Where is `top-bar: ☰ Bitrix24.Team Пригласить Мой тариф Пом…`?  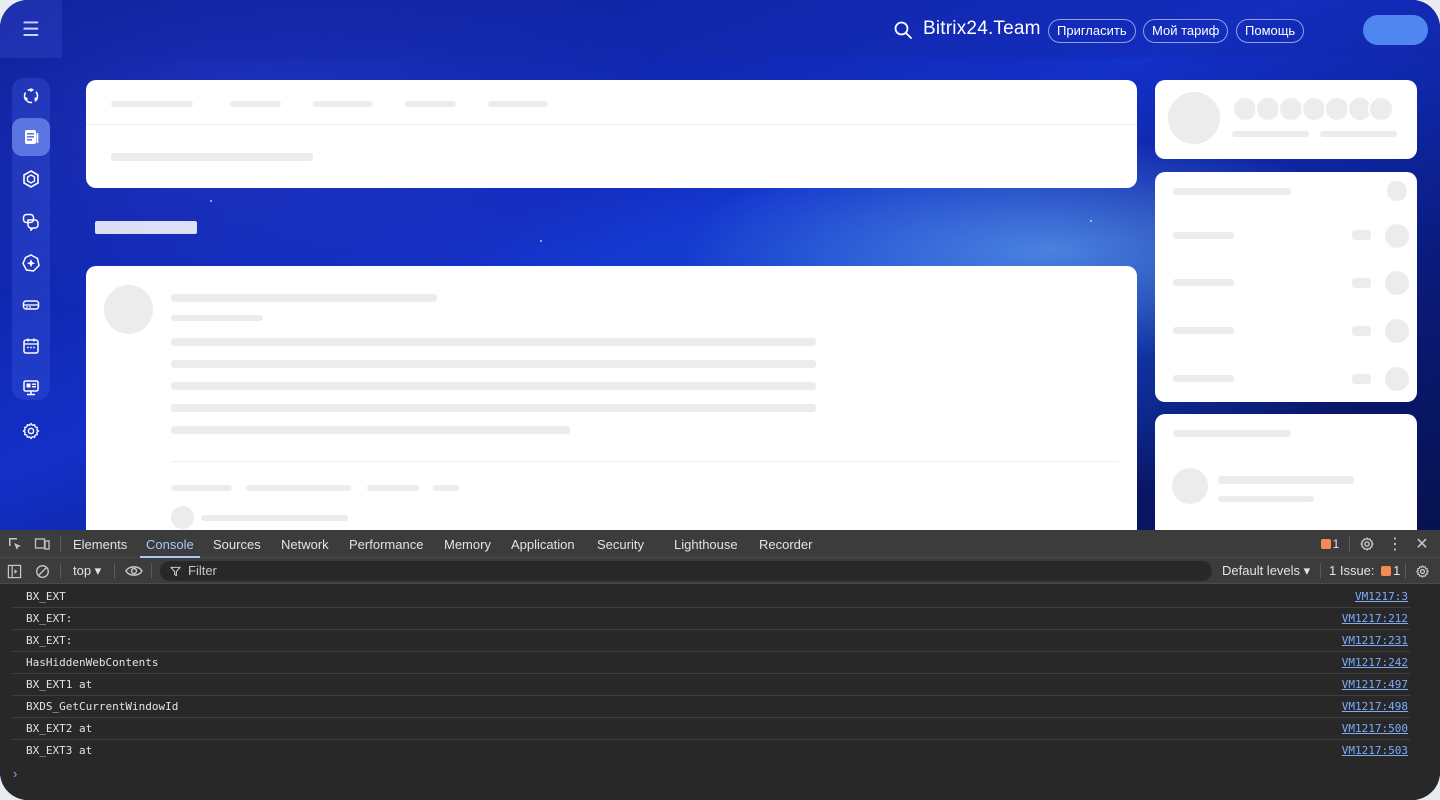 top-bar: ☰ Bitrix24.Team Пригласить Мой тариф Пом… is located at coordinates (720, 29).